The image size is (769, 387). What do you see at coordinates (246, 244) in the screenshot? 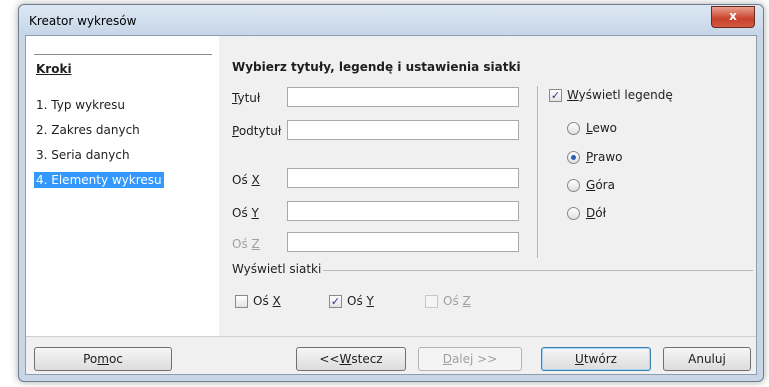
I see `z-axis-label: Oś Z` at bounding box center [246, 244].